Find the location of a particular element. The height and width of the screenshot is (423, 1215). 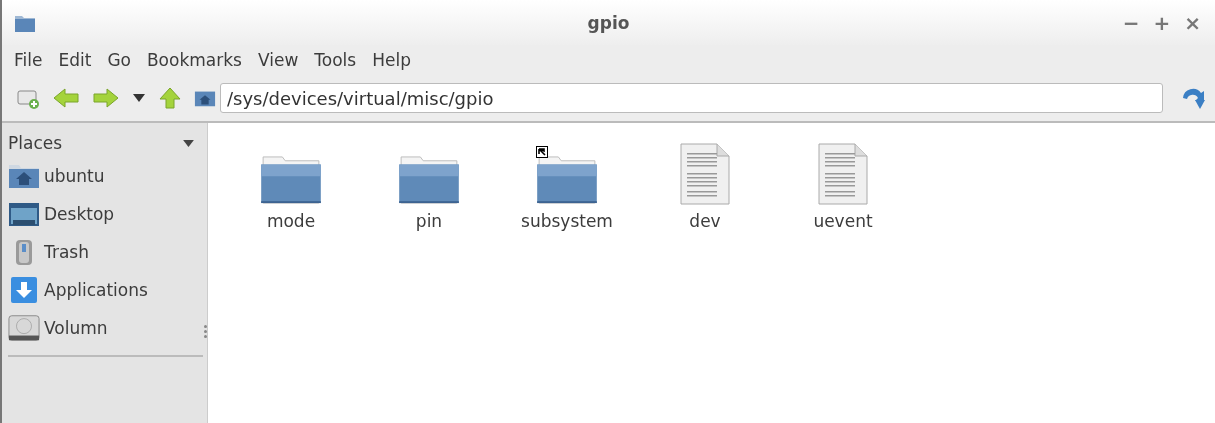

menu-item: Bookmarks is located at coordinates (194, 60).